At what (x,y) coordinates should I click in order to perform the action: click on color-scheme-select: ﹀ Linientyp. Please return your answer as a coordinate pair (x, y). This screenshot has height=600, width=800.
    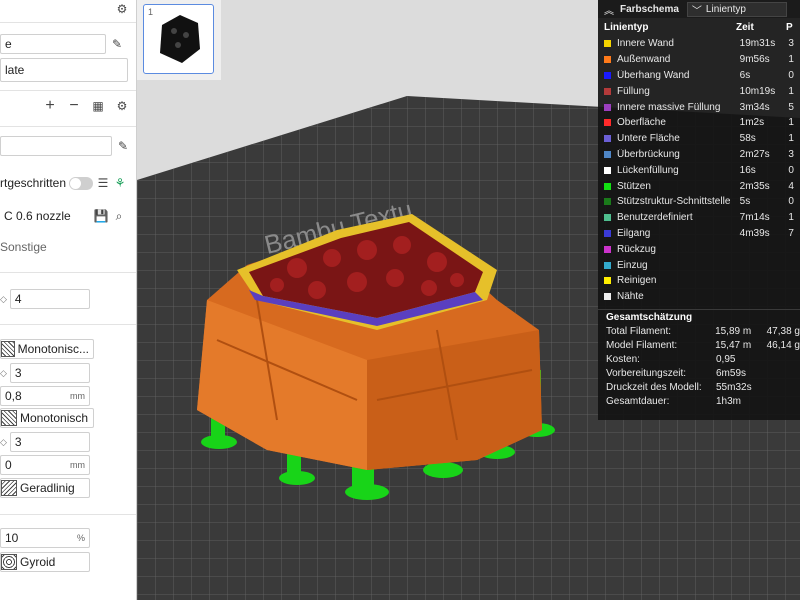
    Looking at the image, I should click on (736, 9).